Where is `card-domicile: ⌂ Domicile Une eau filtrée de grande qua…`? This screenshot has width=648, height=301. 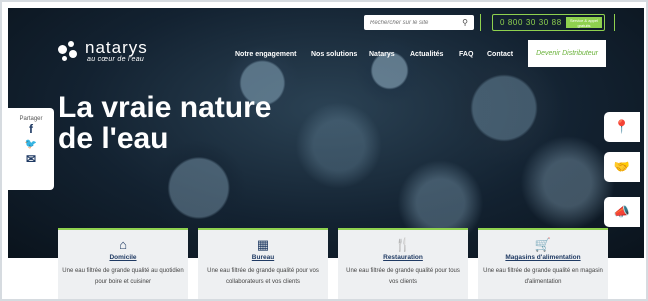
card-domicile: ⌂ Domicile Une eau filtrée de grande qua… is located at coordinates (123, 263).